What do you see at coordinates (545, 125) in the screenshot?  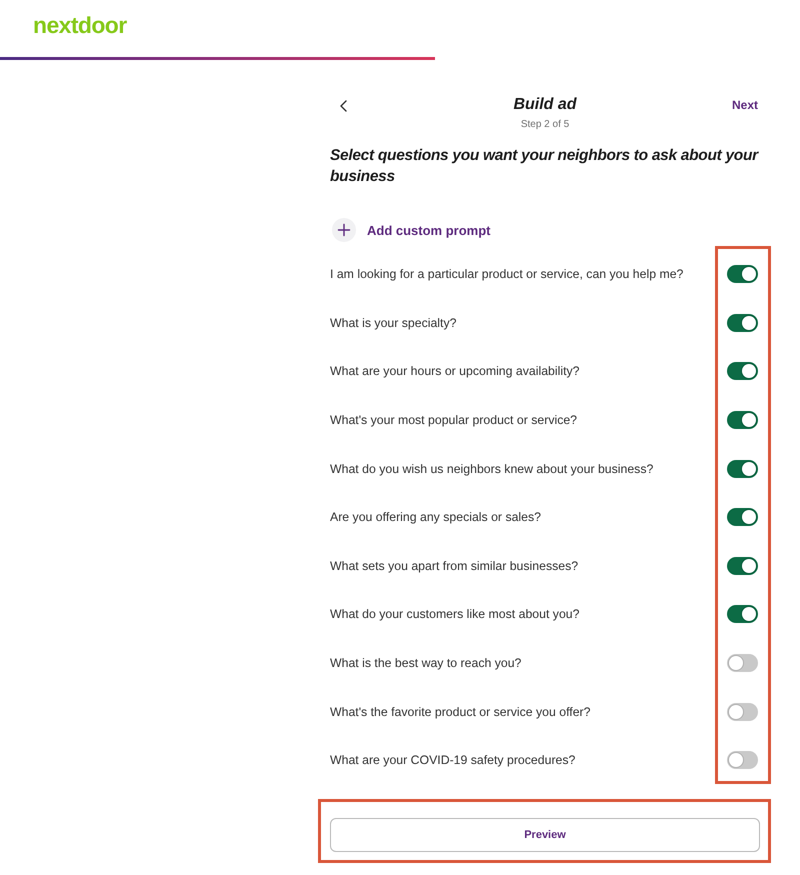 I see `step-indicator: Step 2 of 5` at bounding box center [545, 125].